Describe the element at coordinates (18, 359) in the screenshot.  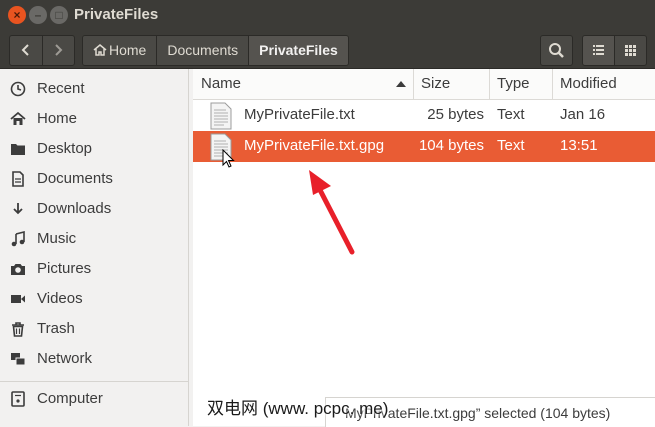
I see `network-icon` at that location.